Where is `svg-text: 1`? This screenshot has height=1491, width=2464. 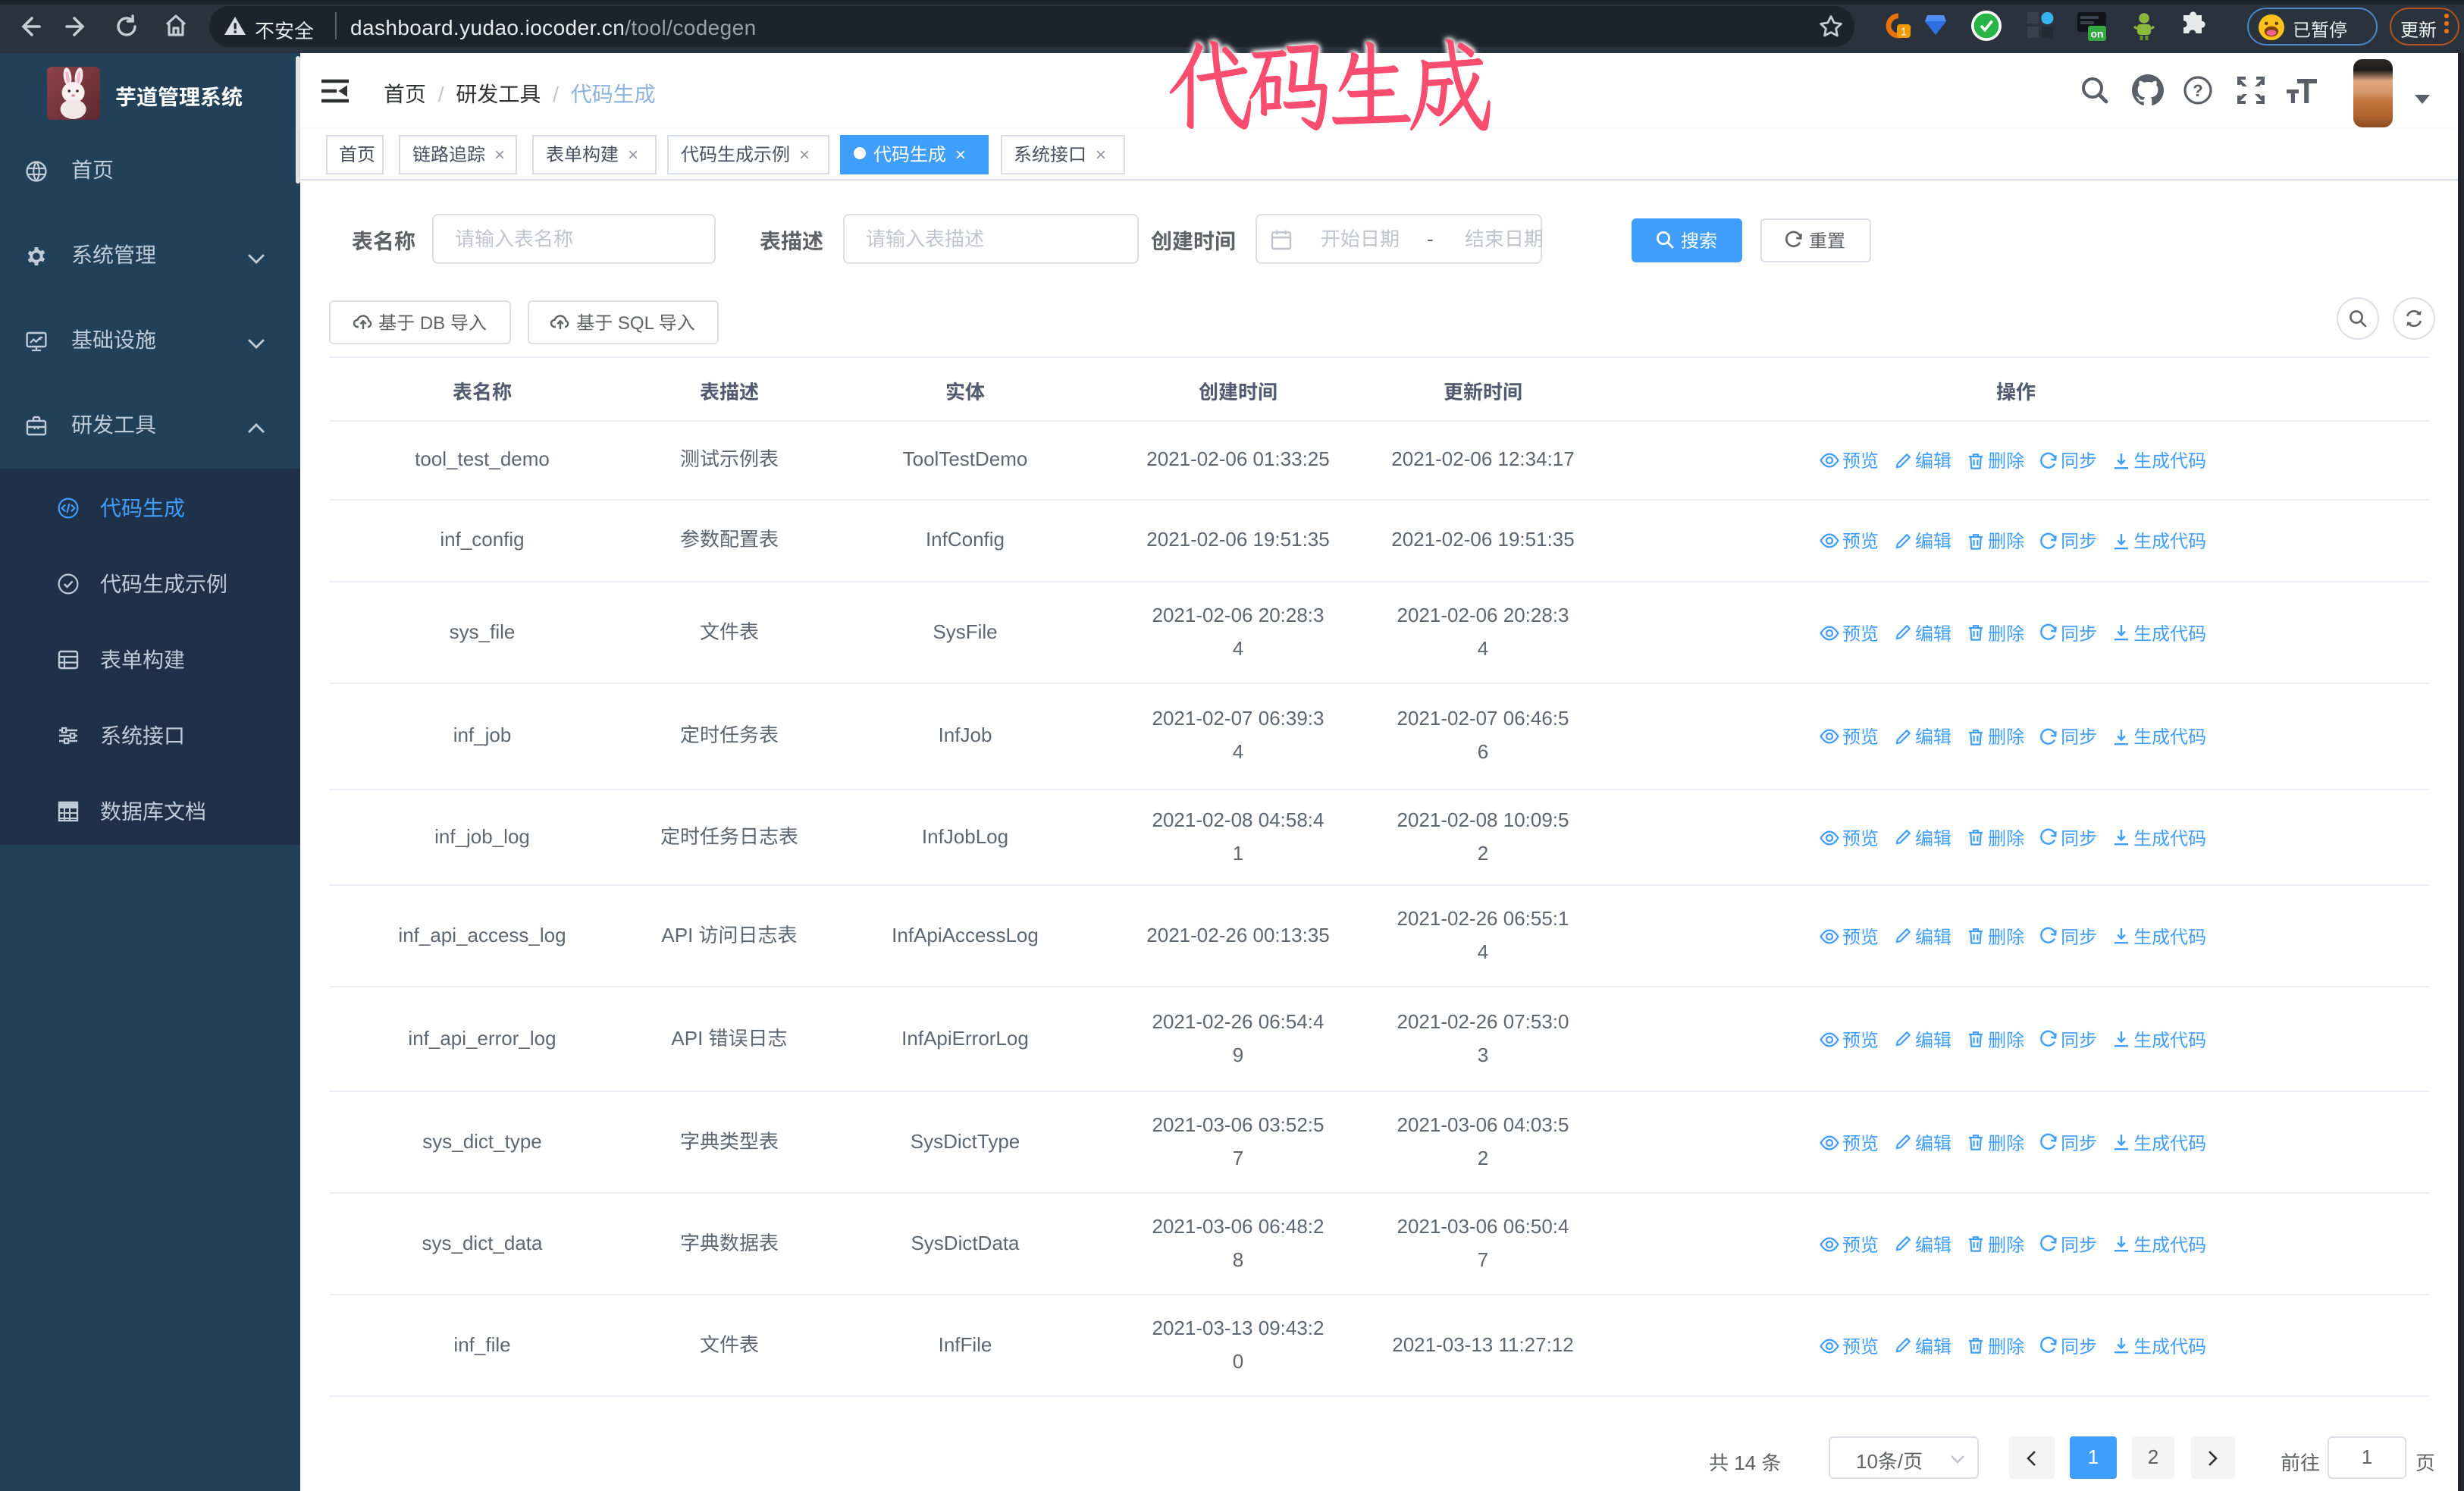 svg-text: 1 is located at coordinates (1904, 31).